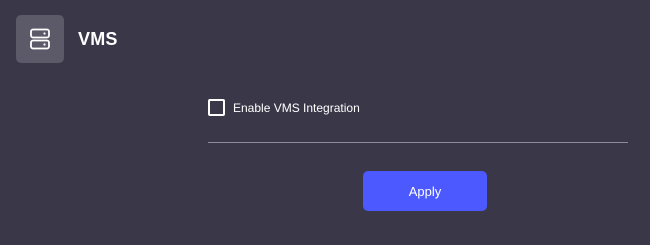 The width and height of the screenshot is (650, 245). I want to click on header-icon-container, so click(40, 39).